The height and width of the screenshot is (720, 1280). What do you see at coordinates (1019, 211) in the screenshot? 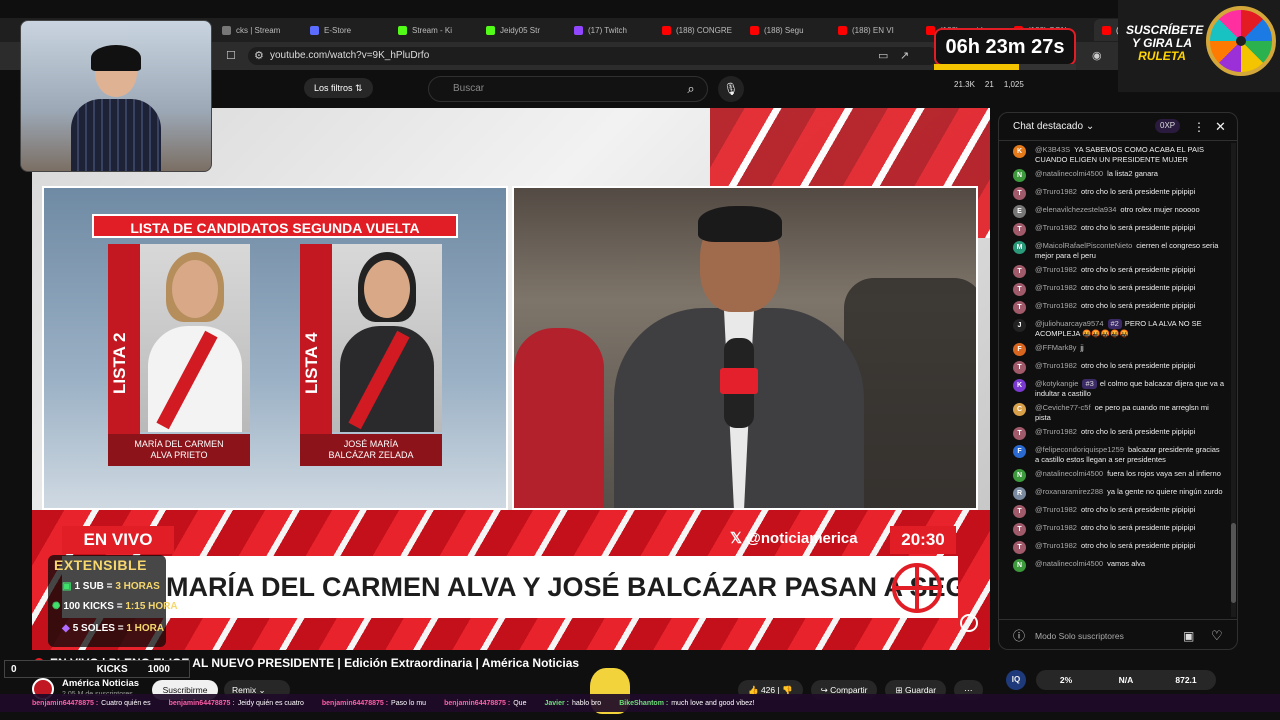
I see `user-avatar: E` at bounding box center [1019, 211].